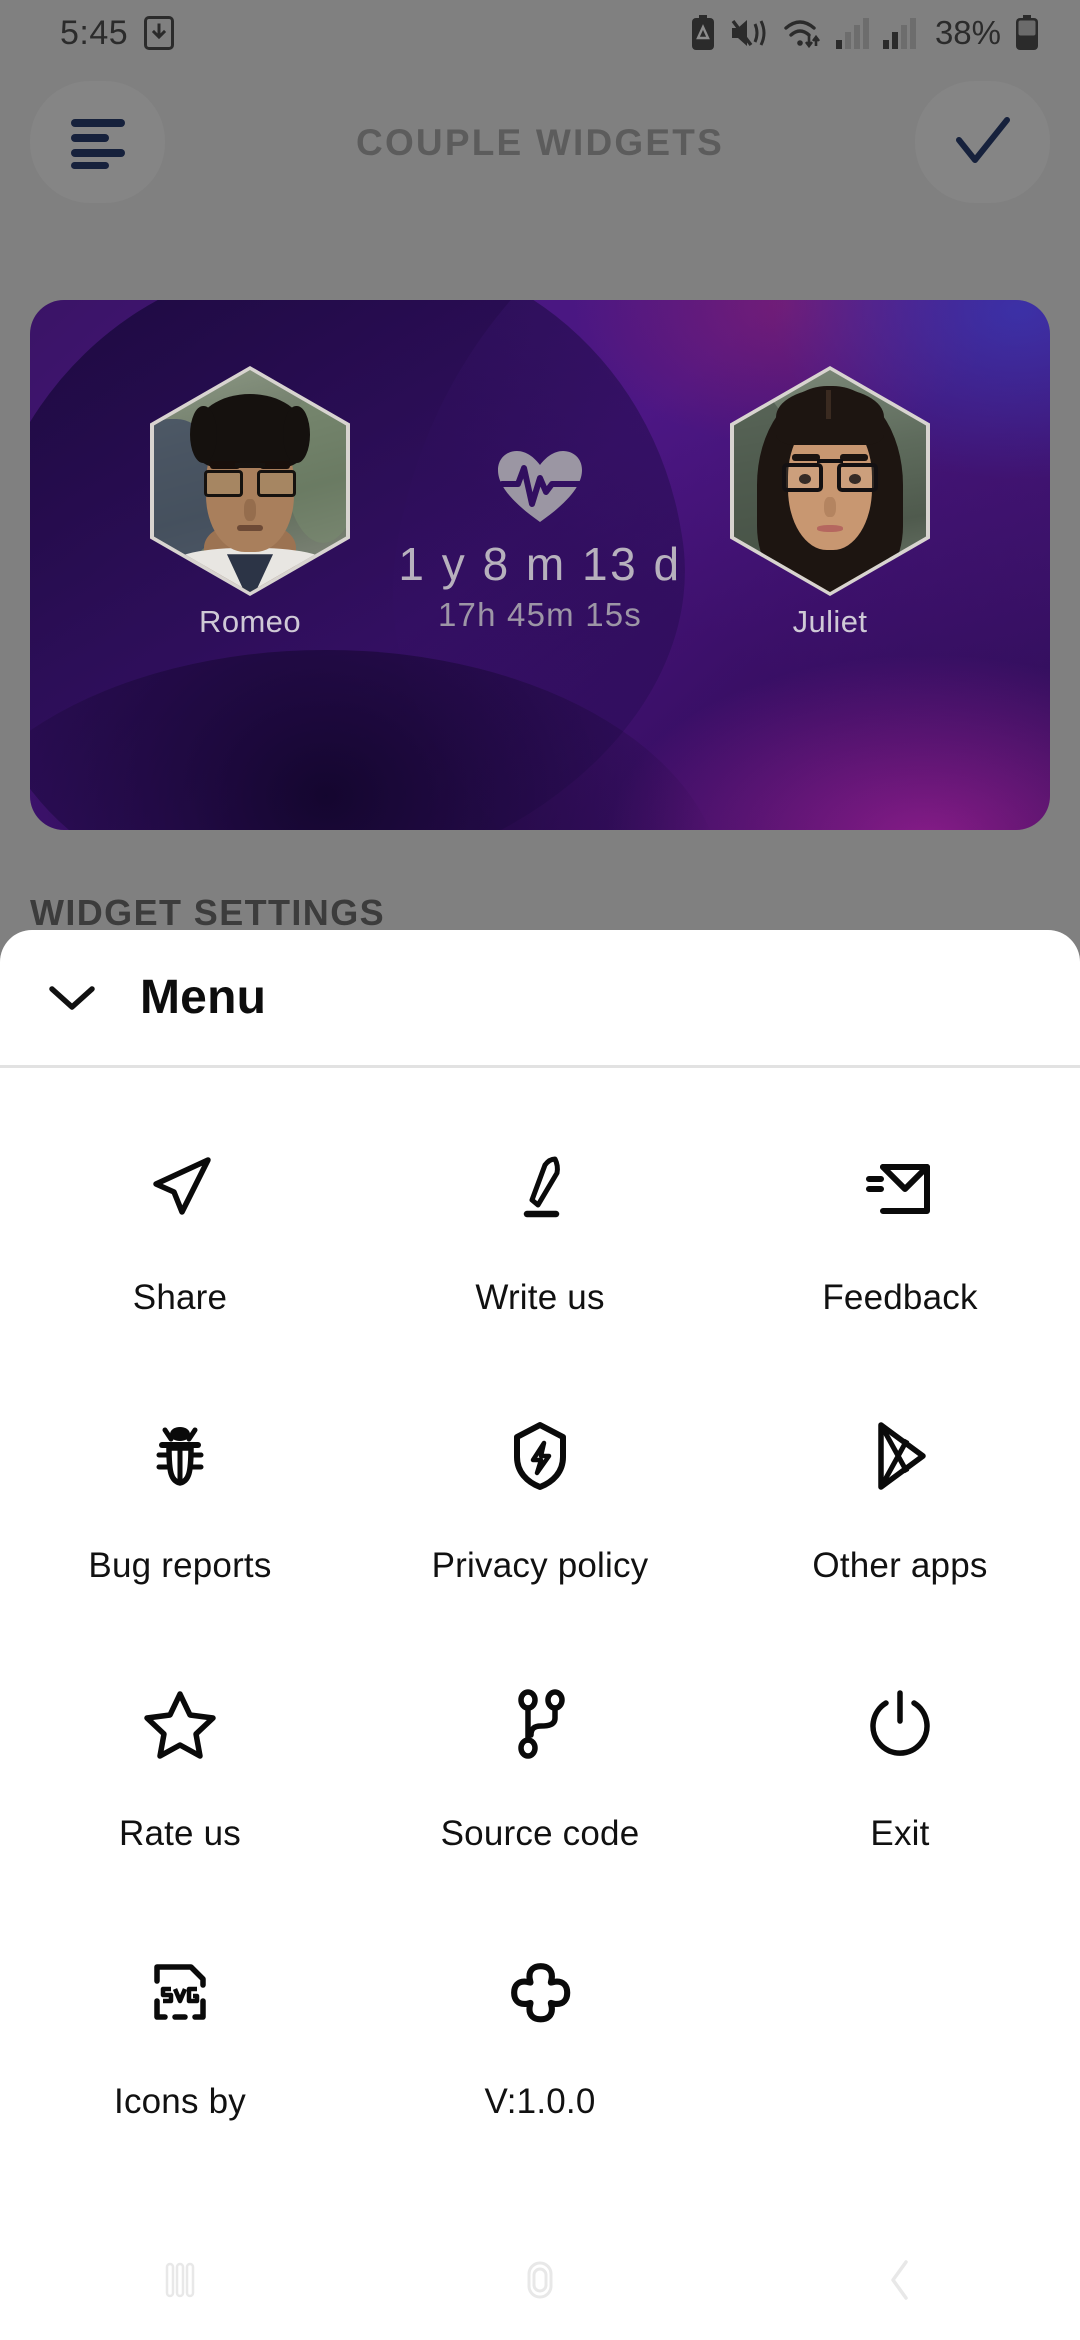 The image size is (1080, 2340). Describe the element at coordinates (900, 1522) in the screenshot. I see `menu-item-other-apps: Other apps` at that location.